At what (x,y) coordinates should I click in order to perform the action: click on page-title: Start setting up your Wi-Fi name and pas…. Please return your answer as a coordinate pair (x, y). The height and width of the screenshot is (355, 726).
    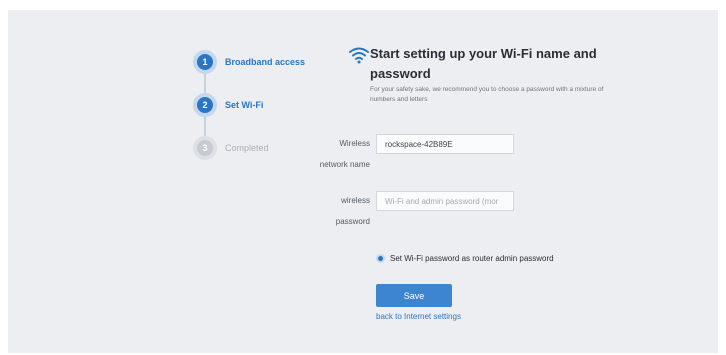
    Looking at the image, I should click on (483, 63).